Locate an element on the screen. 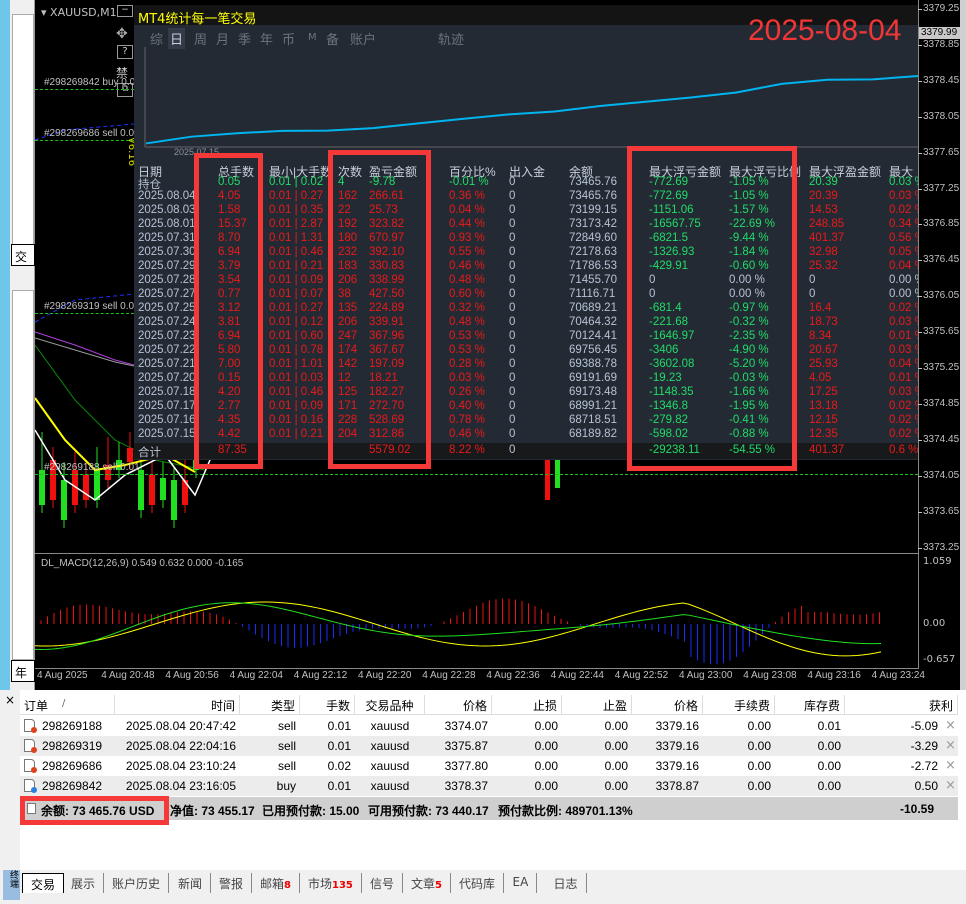 The height and width of the screenshot is (904, 966). stats-tab: 轨迹 is located at coordinates (451, 38).